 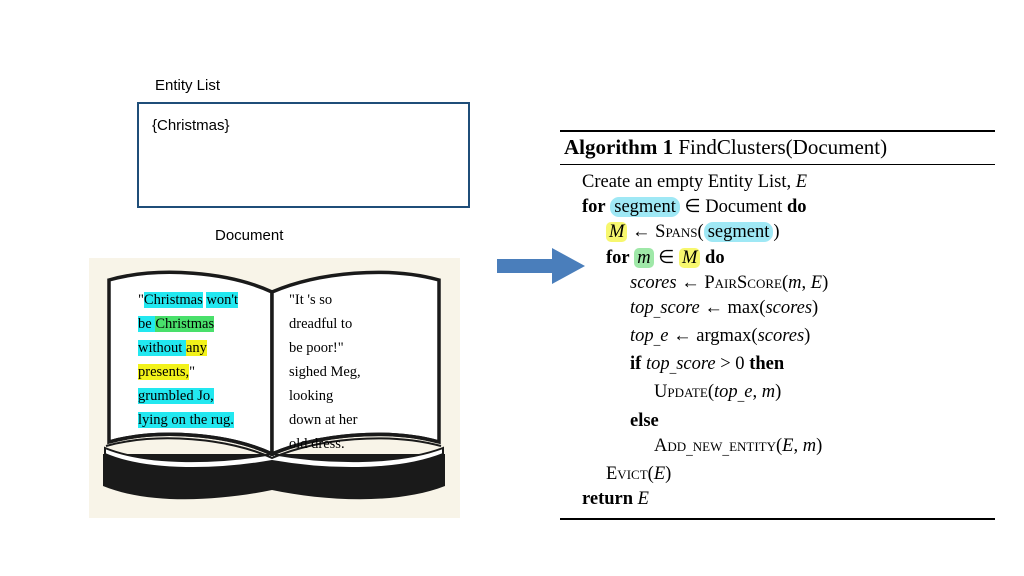 I want to click on algorithm-line: M ← Spans(segment), so click(x=777, y=232).